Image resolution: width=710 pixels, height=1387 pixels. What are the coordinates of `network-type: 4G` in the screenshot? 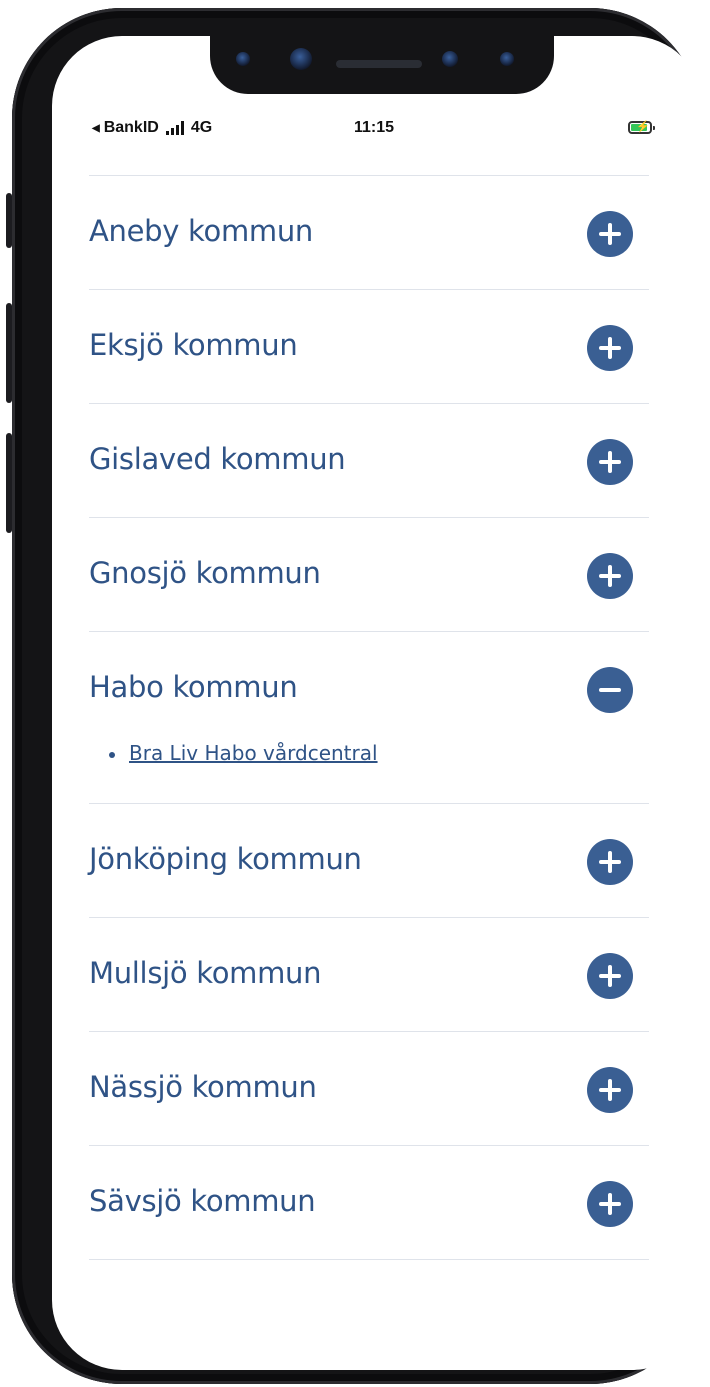 It's located at (201, 127).